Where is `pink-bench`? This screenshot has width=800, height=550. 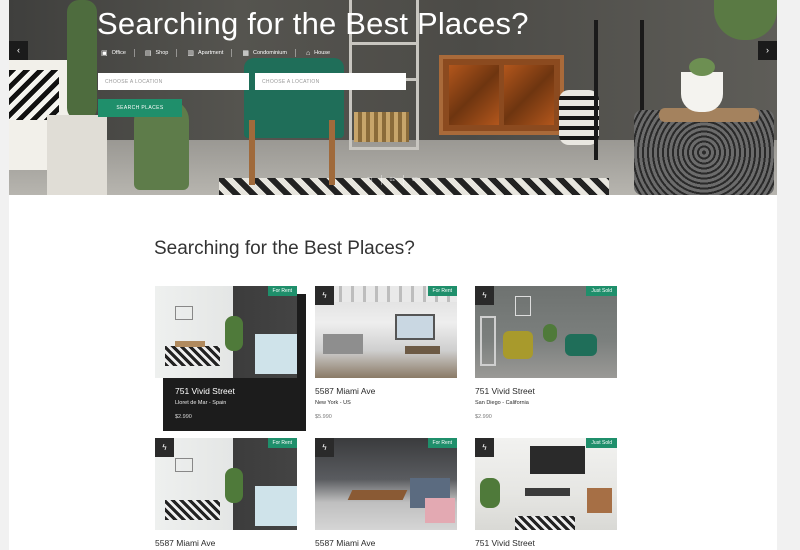 pink-bench is located at coordinates (440, 510).